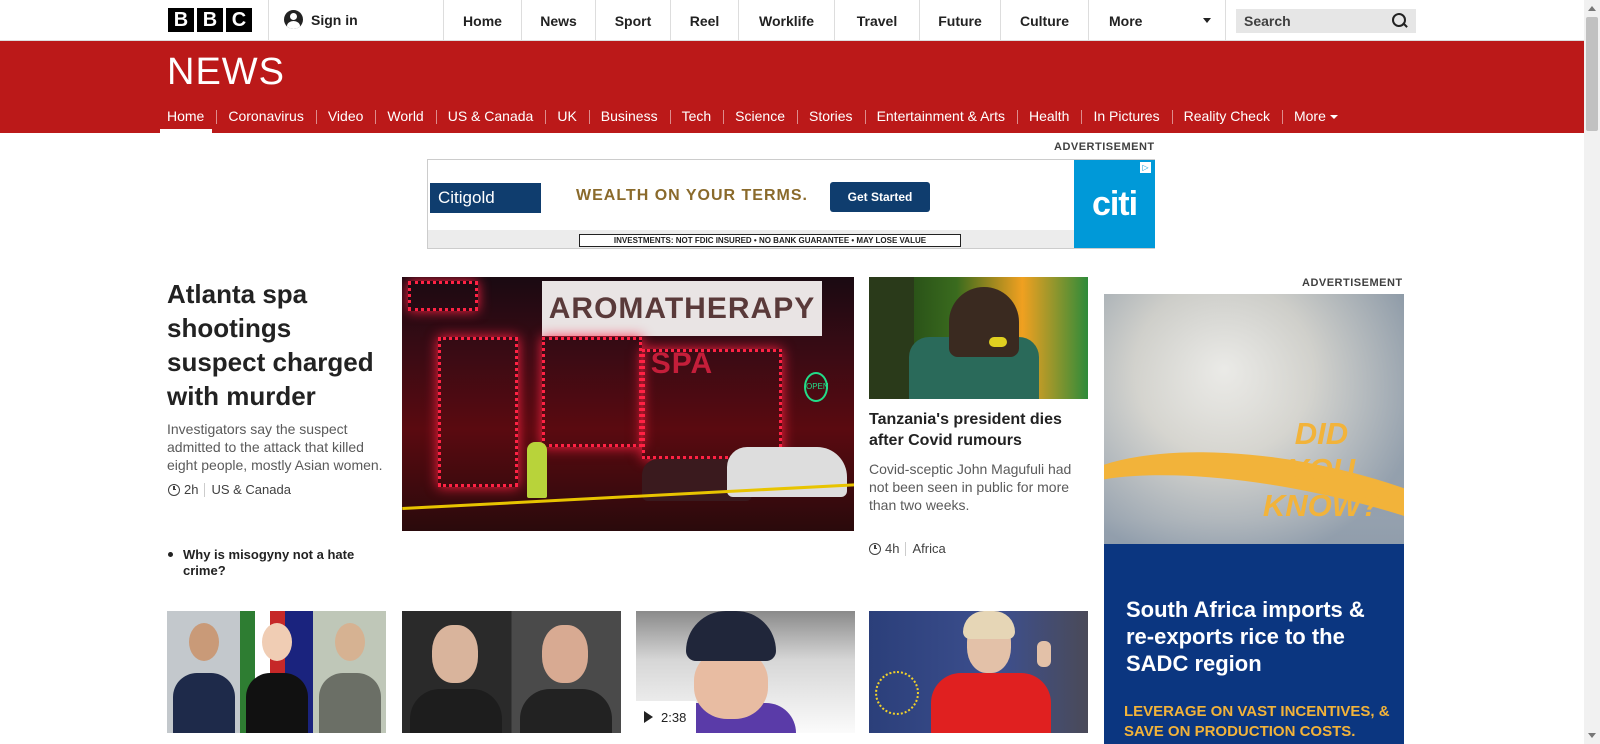 Image resolution: width=1600 pixels, height=744 pixels. Describe the element at coordinates (674, 717) in the screenshot. I see `video-duration: 2:38` at that location.